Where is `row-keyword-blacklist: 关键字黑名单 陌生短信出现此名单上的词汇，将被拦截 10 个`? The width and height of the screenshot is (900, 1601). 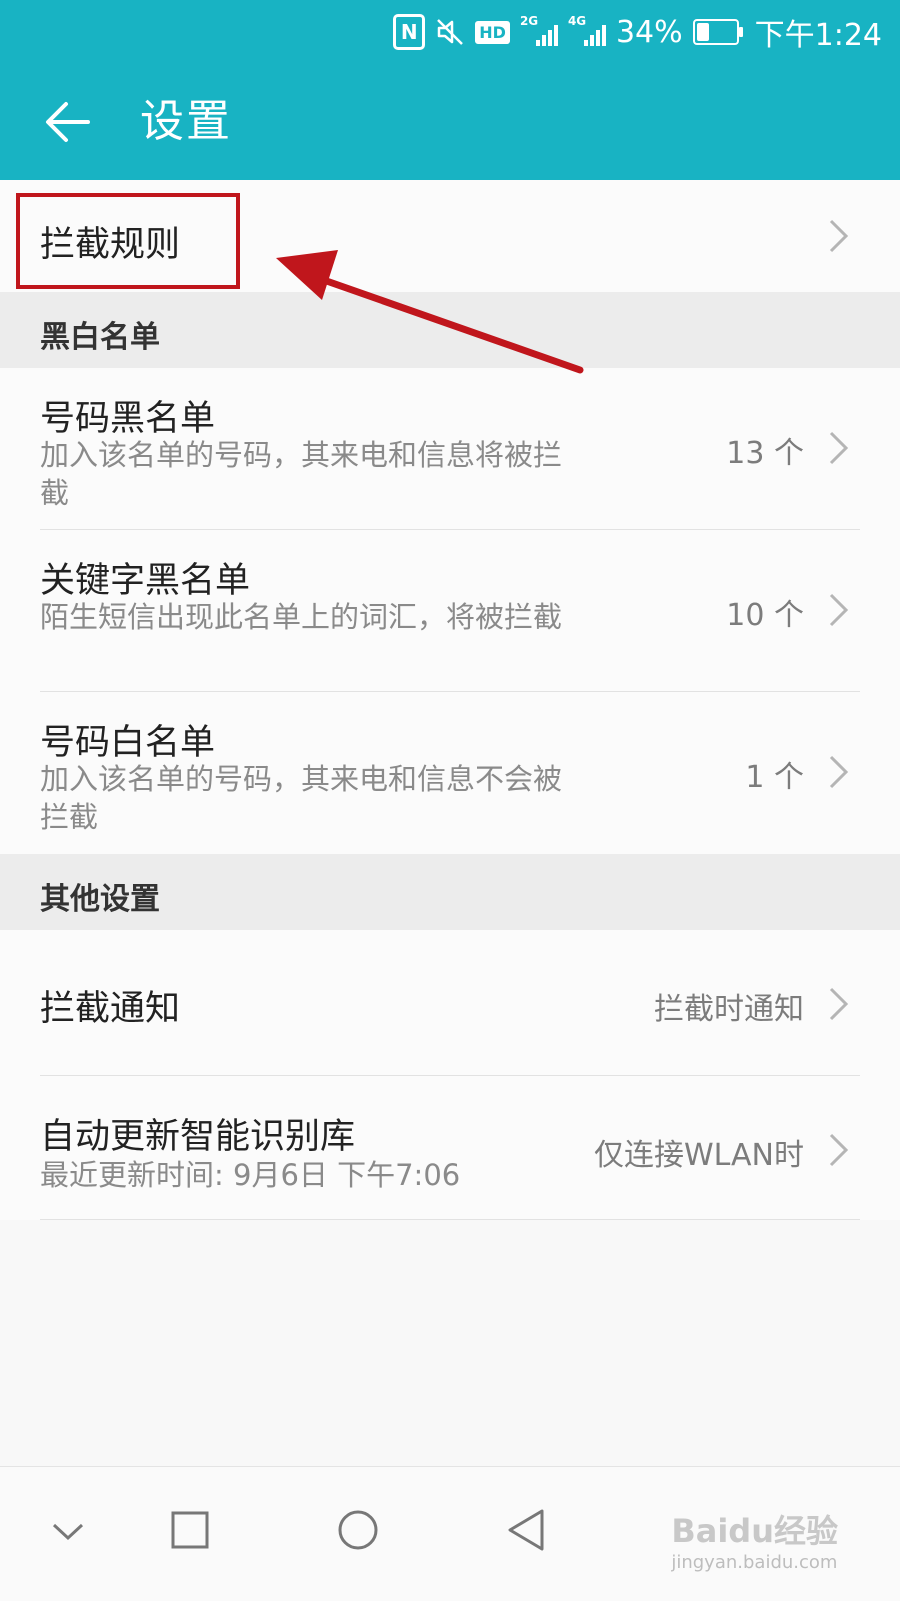 row-keyword-blacklist: 关键字黑名单 陌生短信出现此名单上的词汇，将被拦截 10 个 is located at coordinates (450, 611).